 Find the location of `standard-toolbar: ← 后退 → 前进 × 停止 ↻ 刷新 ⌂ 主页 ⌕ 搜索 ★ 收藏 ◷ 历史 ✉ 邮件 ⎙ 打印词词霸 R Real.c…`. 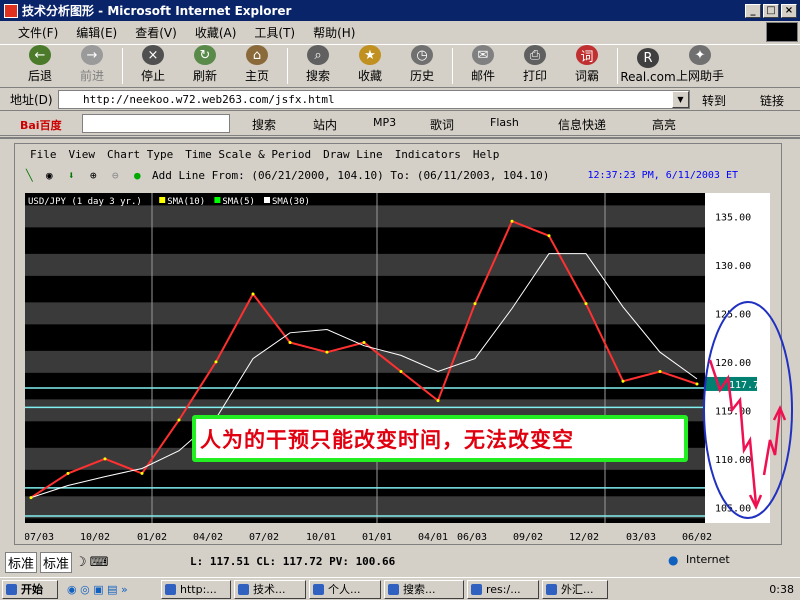

standard-toolbar: ← 后退 → 前进 × 停止 ↻ 刷新 ⌂ 主页 ⌕ 搜索 ★ 收藏 ◷ 历史 ✉ 邮件 ⎙ 打印词词霸 R Real.c… is located at coordinates (400, 66).